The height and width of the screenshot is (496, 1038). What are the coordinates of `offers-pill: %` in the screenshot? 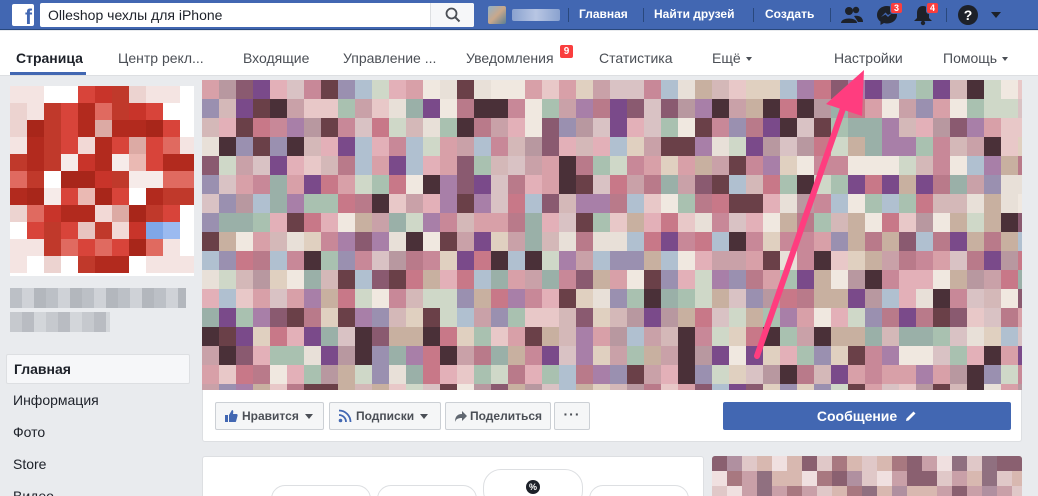 It's located at (533, 482).